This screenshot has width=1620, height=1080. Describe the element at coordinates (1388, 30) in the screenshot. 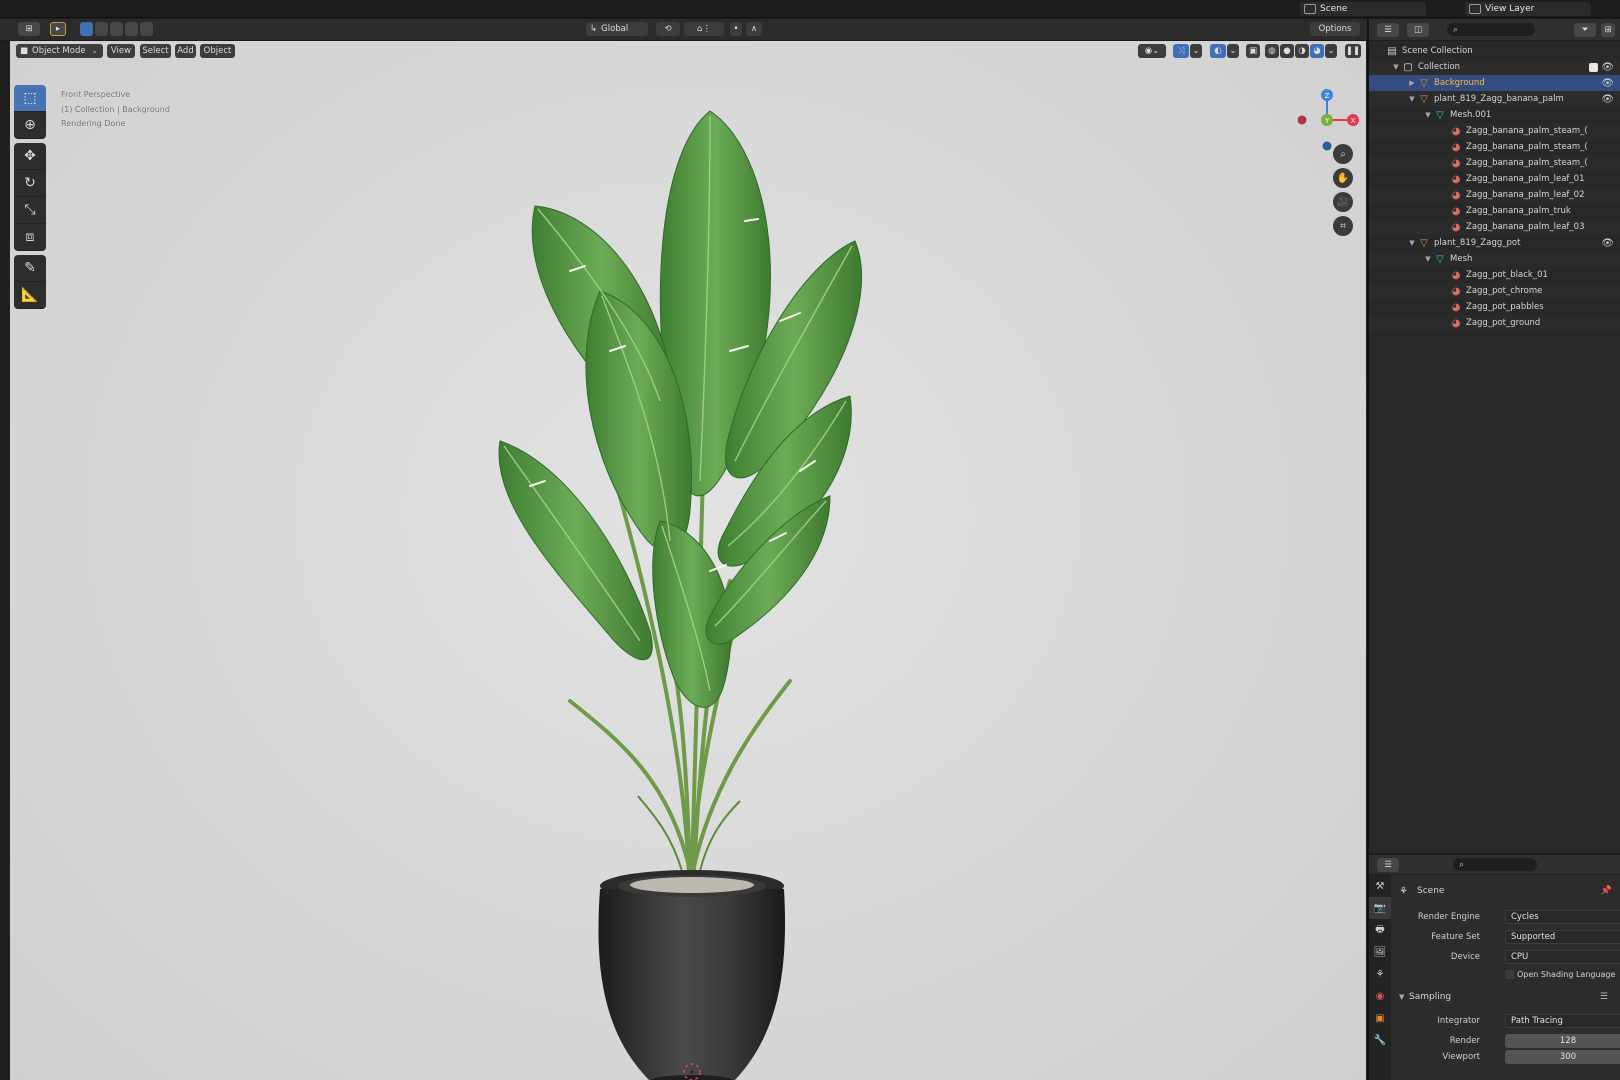

I see `outliner-editor-type-icon: ☰` at that location.